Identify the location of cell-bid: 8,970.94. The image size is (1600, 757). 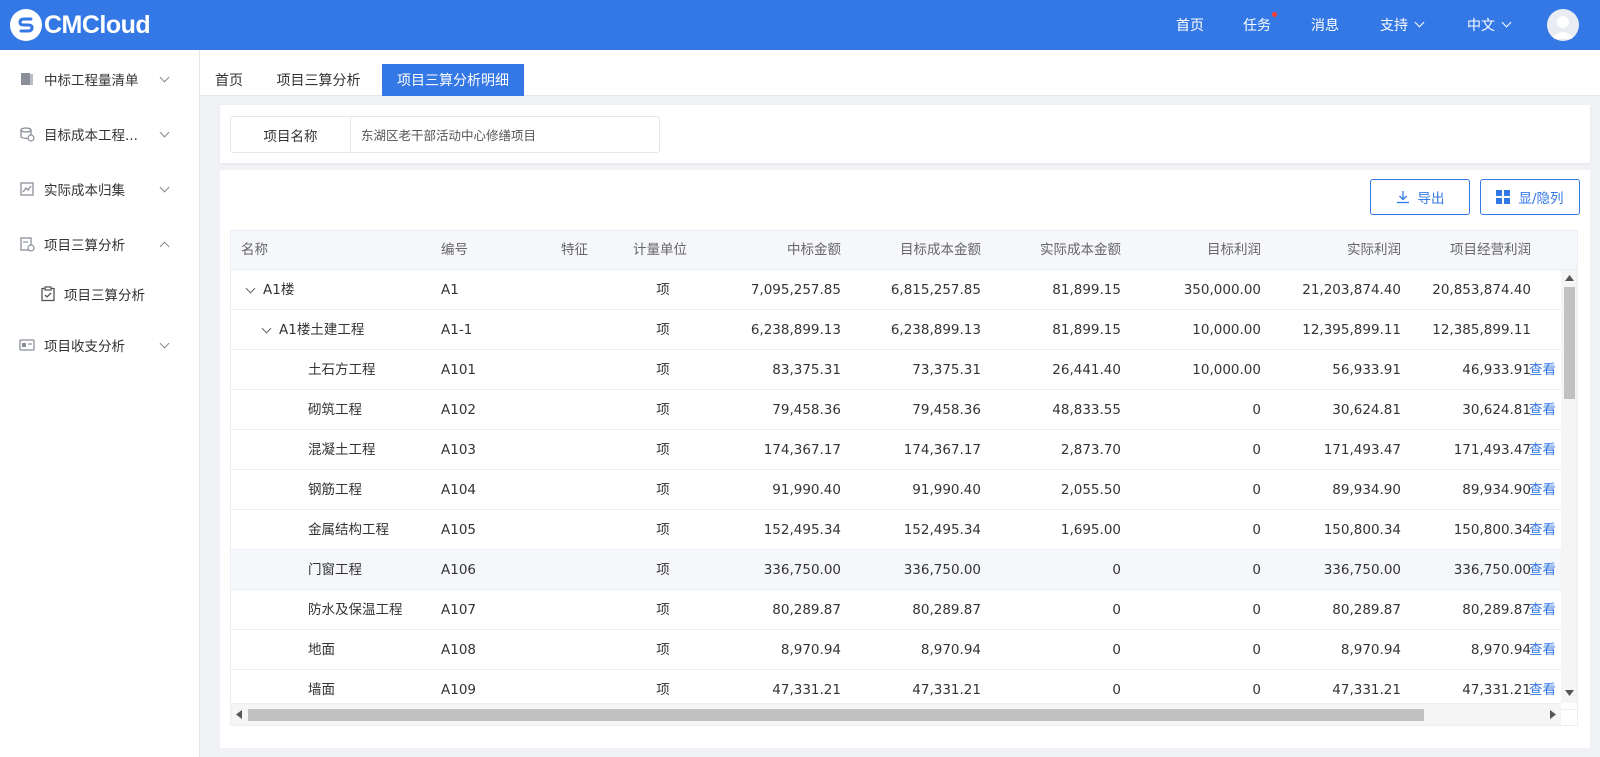
(810, 650).